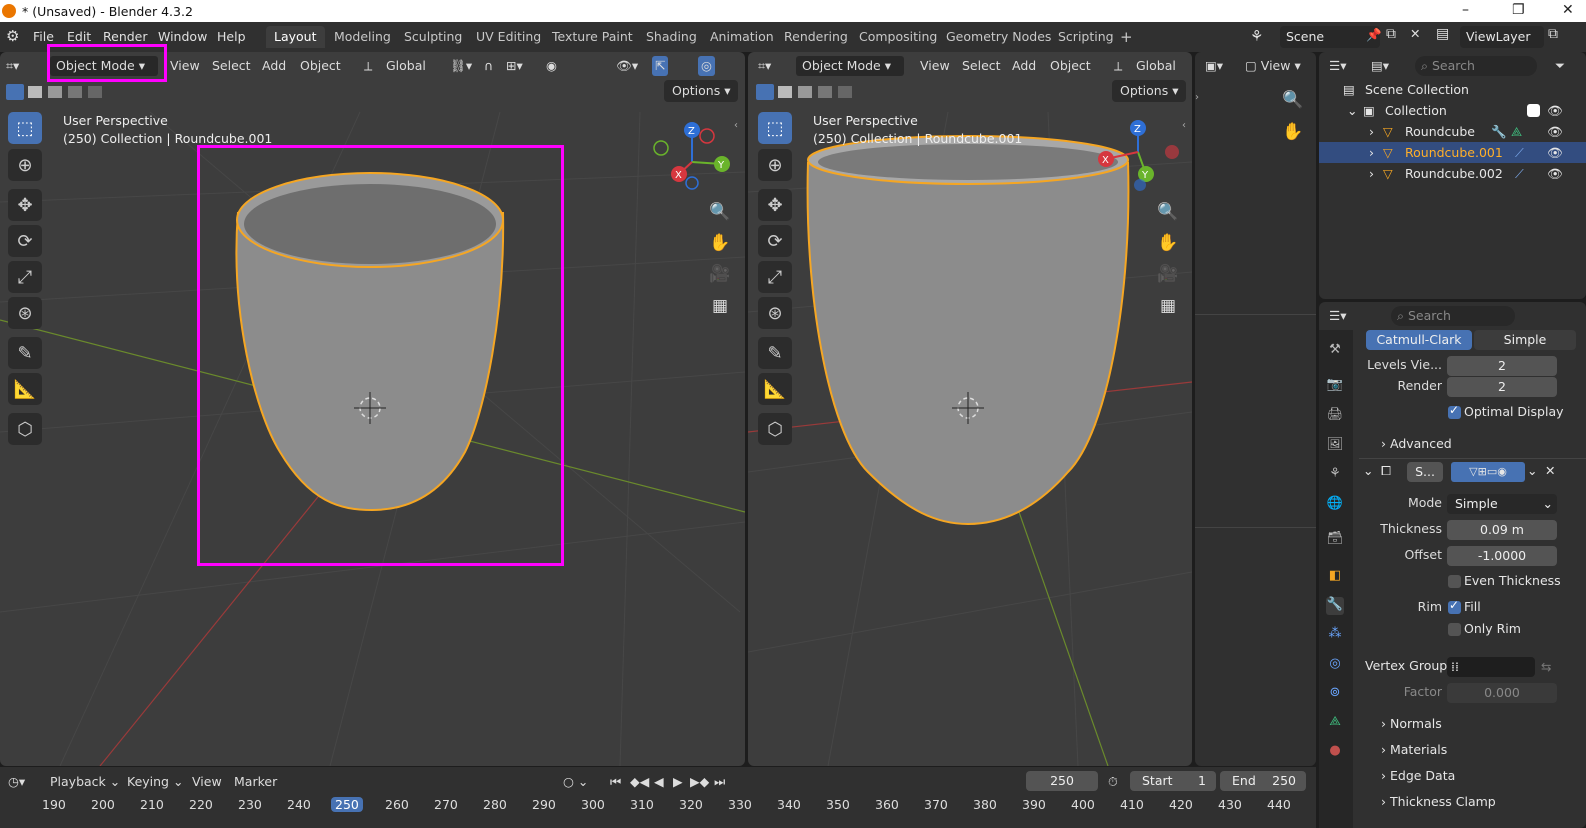  What do you see at coordinates (514, 66) in the screenshot?
I see `snap-target-icon: ⊞▾` at bounding box center [514, 66].